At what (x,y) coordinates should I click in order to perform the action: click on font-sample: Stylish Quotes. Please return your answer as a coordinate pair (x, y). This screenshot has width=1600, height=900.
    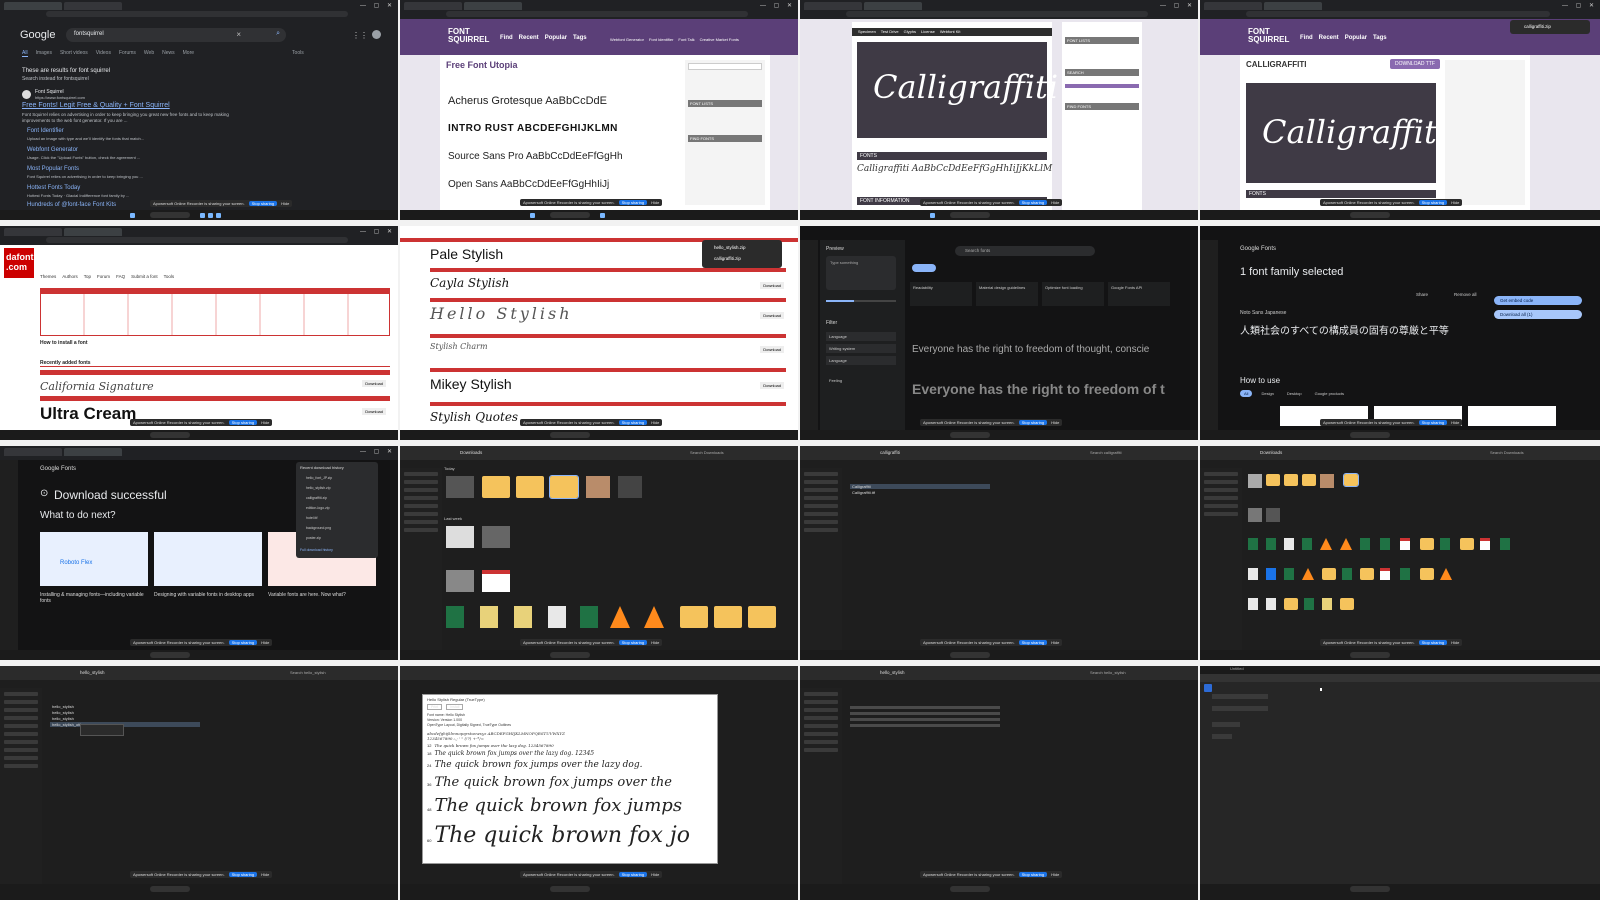
    Looking at the image, I should click on (474, 417).